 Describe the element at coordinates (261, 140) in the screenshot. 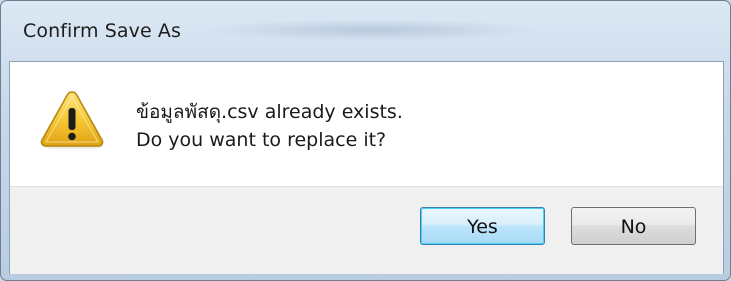

I see `message-line-replace-question: Do you want to replace it?` at that location.